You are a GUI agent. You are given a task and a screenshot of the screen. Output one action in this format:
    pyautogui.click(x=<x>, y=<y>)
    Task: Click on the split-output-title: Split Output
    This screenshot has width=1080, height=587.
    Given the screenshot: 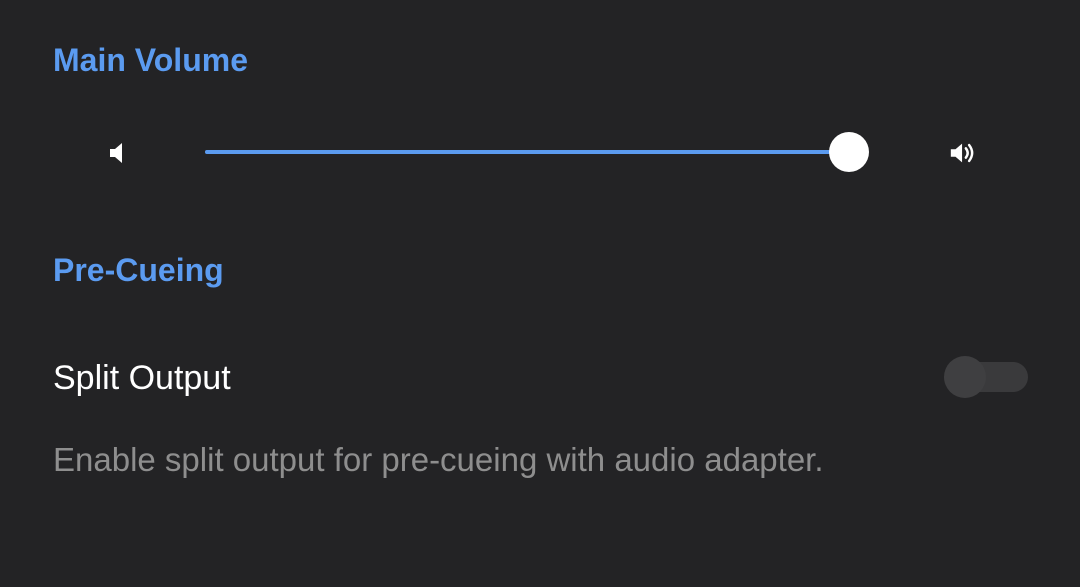 What is the action you would take?
    pyautogui.click(x=142, y=378)
    